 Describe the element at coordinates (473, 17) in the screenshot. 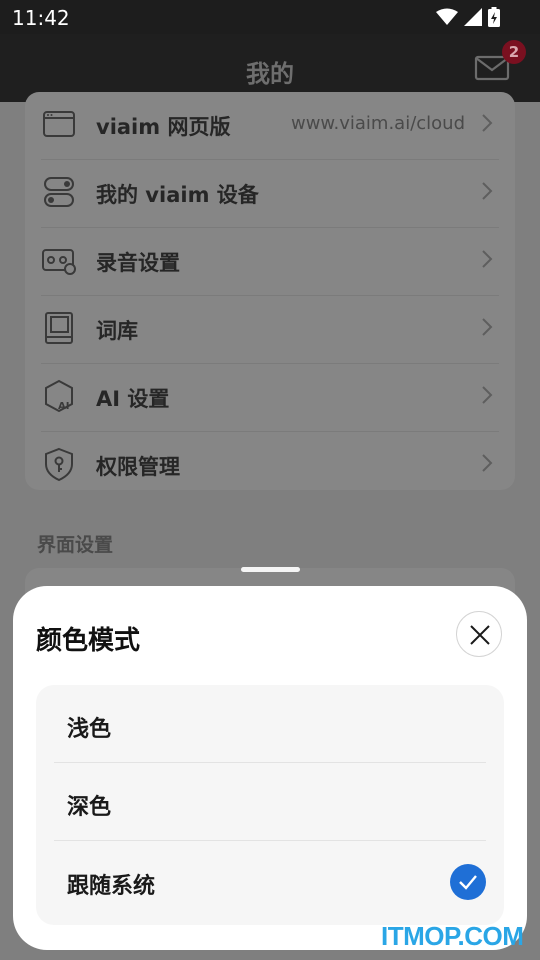

I see `cellular-signal-icon` at that location.